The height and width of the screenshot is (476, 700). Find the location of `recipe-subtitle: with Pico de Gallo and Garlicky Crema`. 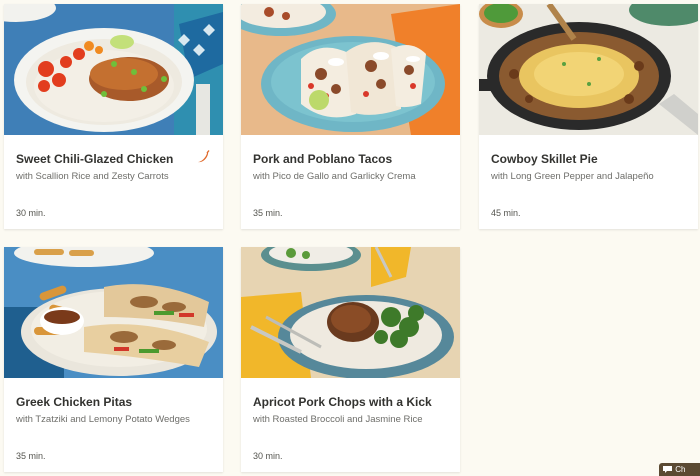

recipe-subtitle: with Pico de Gallo and Garlicky Crema is located at coordinates (334, 176).